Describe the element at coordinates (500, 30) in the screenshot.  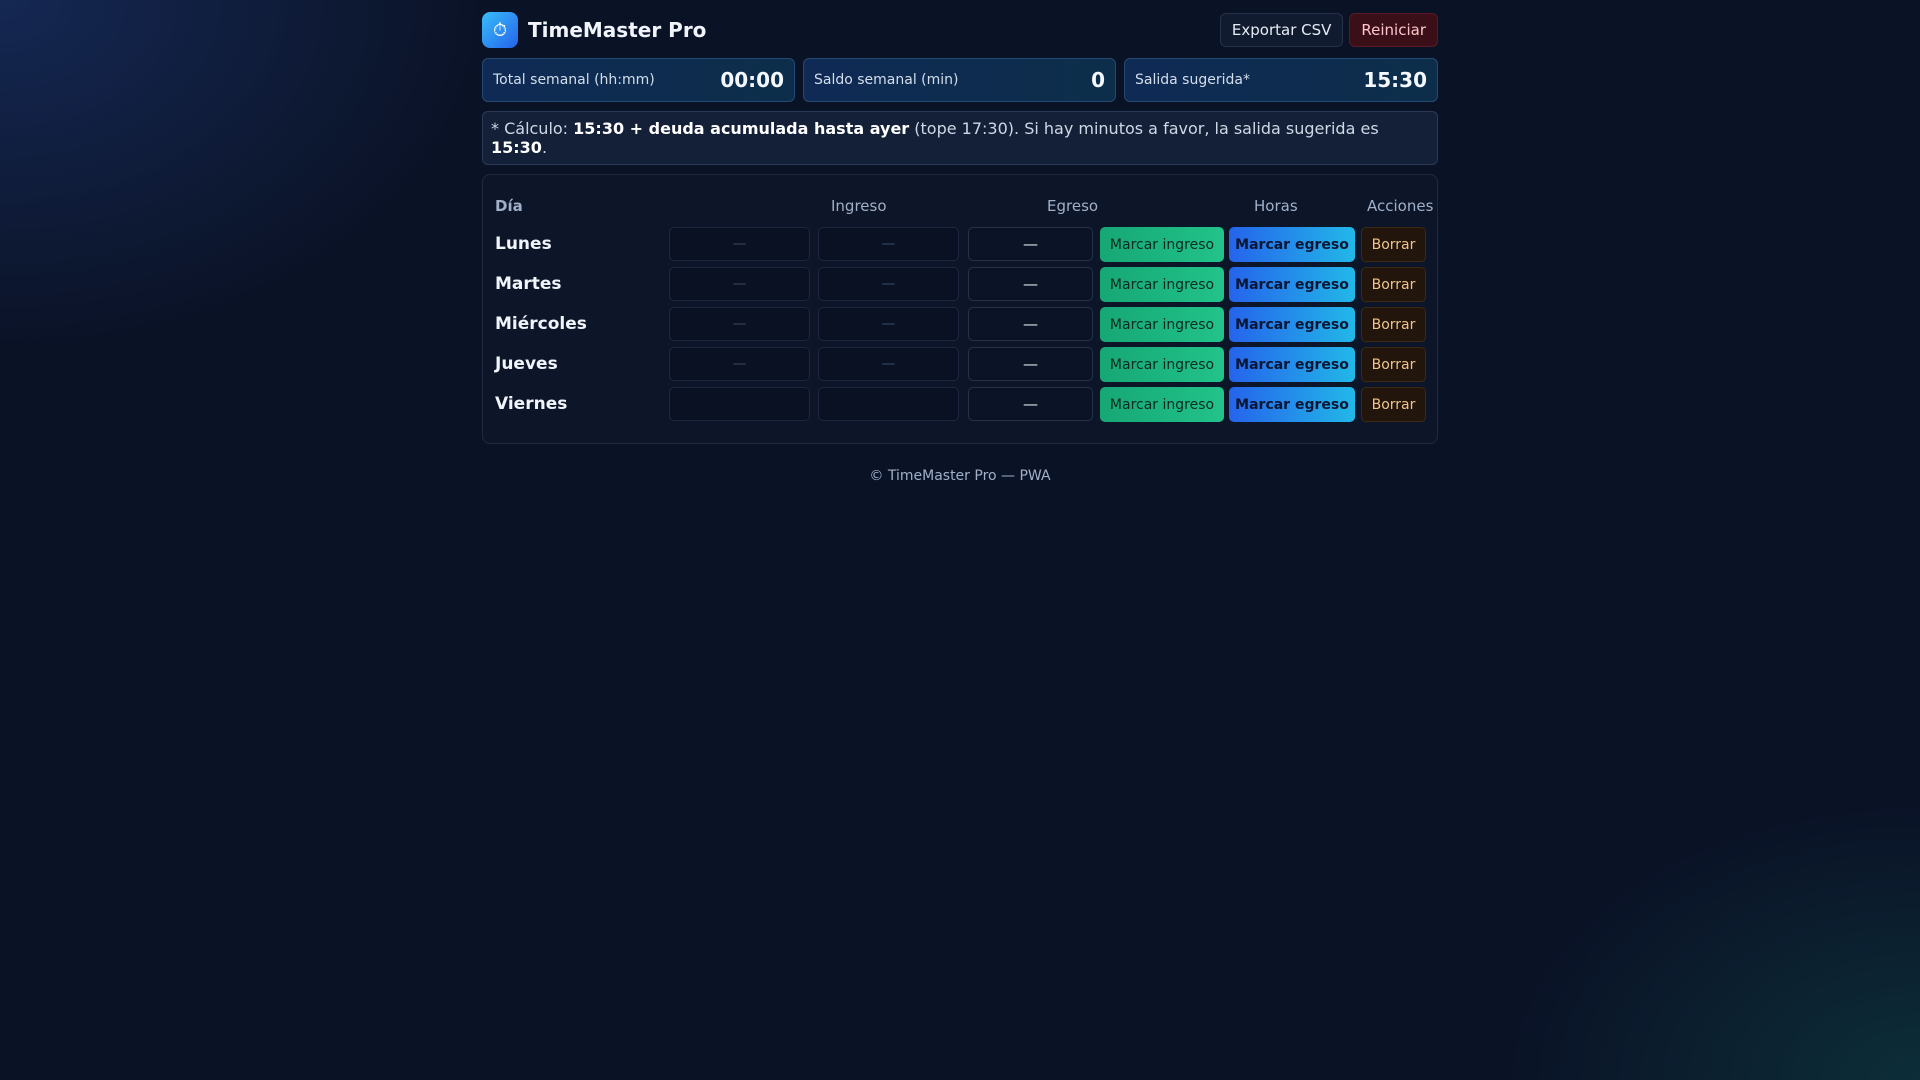
I see `stopwatch-icon: ⏱` at that location.